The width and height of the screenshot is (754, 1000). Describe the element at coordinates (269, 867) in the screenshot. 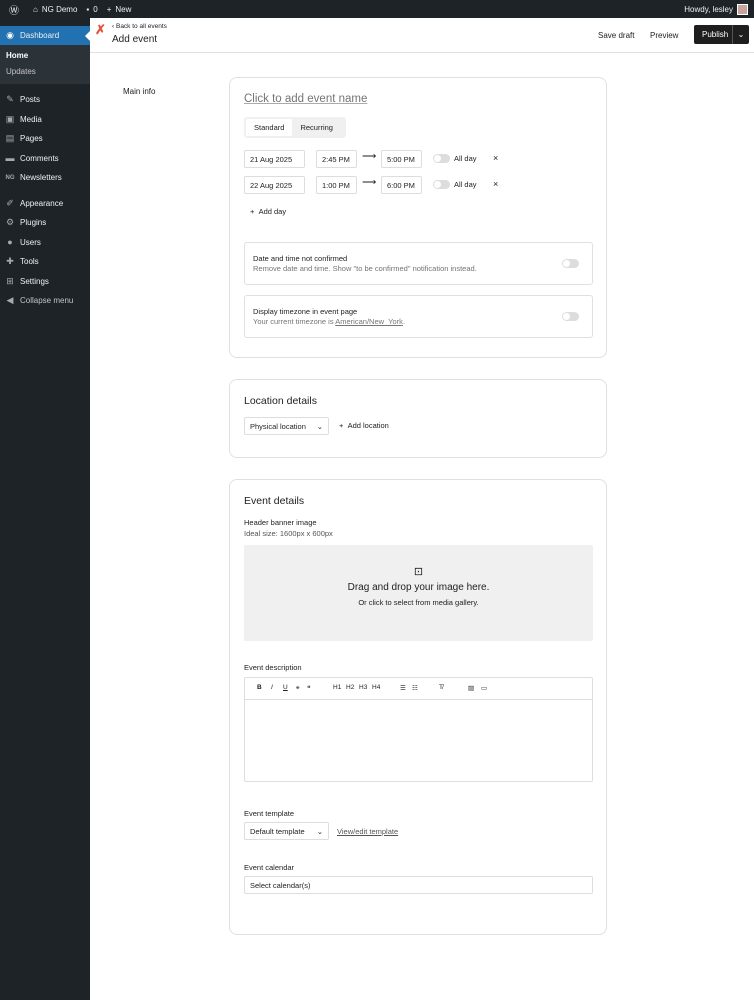

I see `calendar-label: Event calendar` at that location.